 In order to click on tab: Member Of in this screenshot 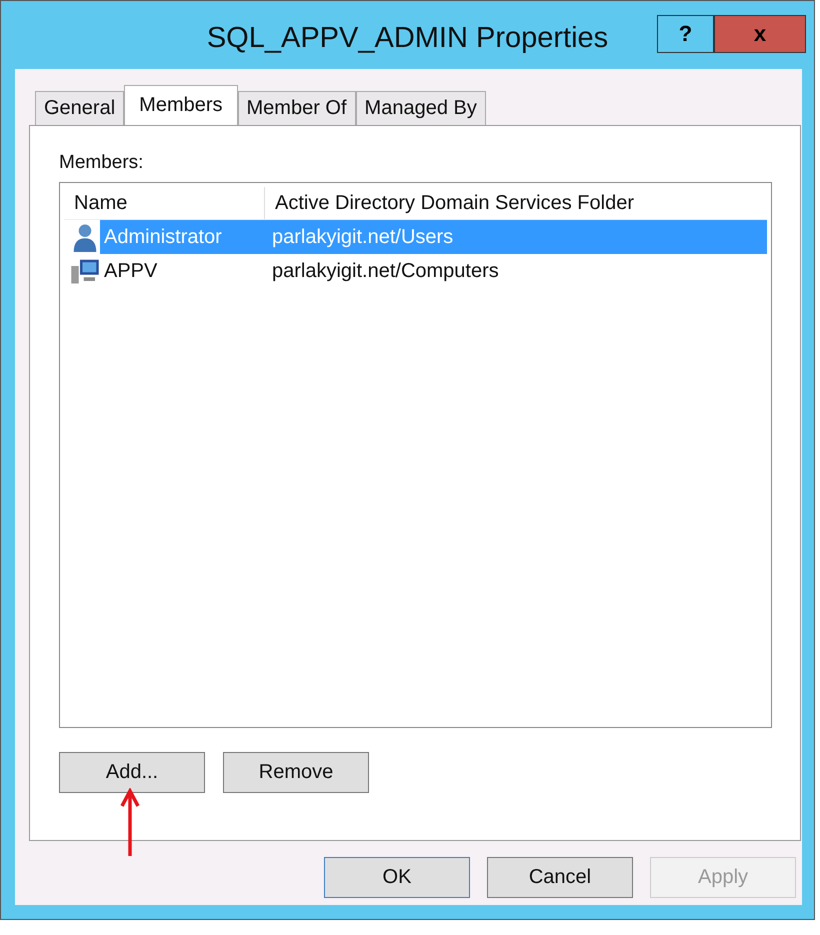, I will do `click(297, 108)`.